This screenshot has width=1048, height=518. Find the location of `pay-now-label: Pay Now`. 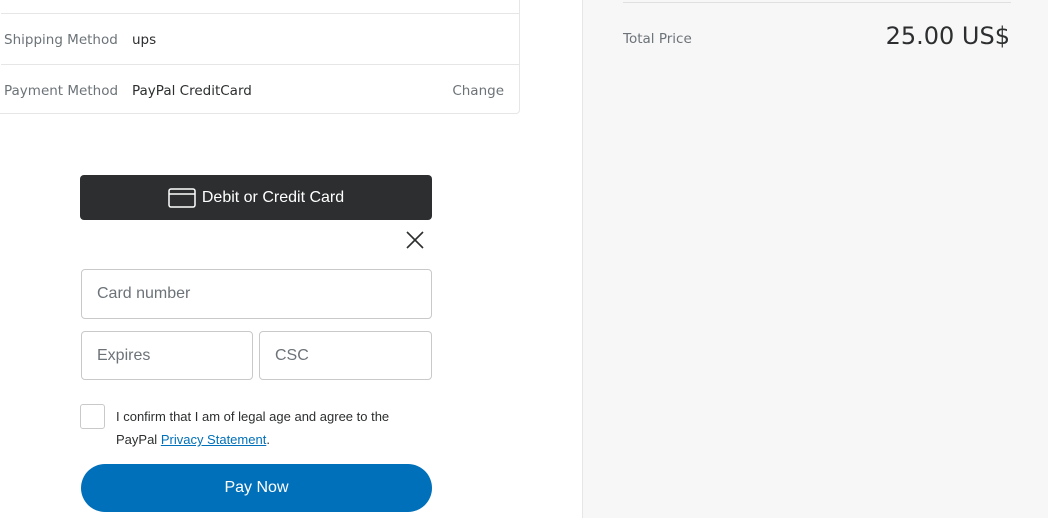

pay-now-label: Pay Now is located at coordinates (256, 487).